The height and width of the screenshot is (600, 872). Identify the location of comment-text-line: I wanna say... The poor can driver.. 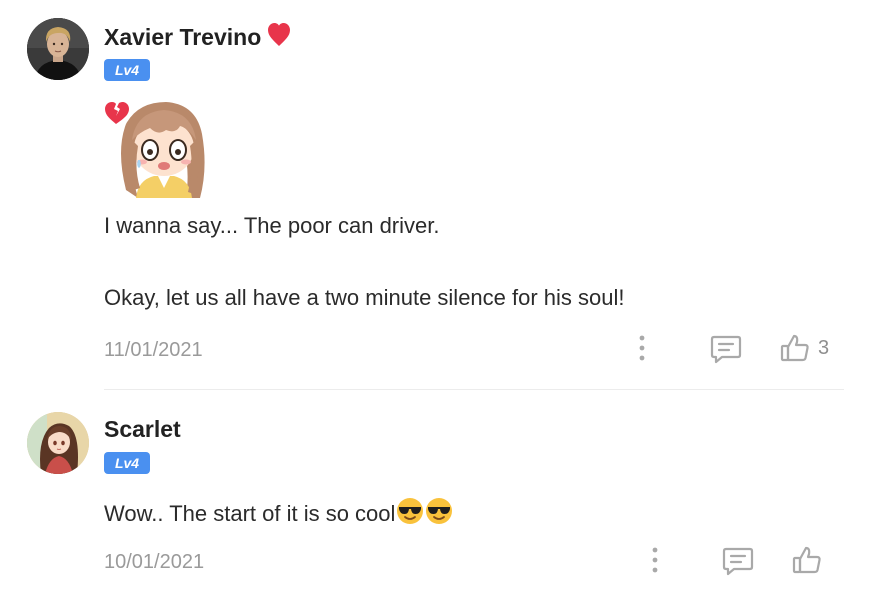
(272, 225).